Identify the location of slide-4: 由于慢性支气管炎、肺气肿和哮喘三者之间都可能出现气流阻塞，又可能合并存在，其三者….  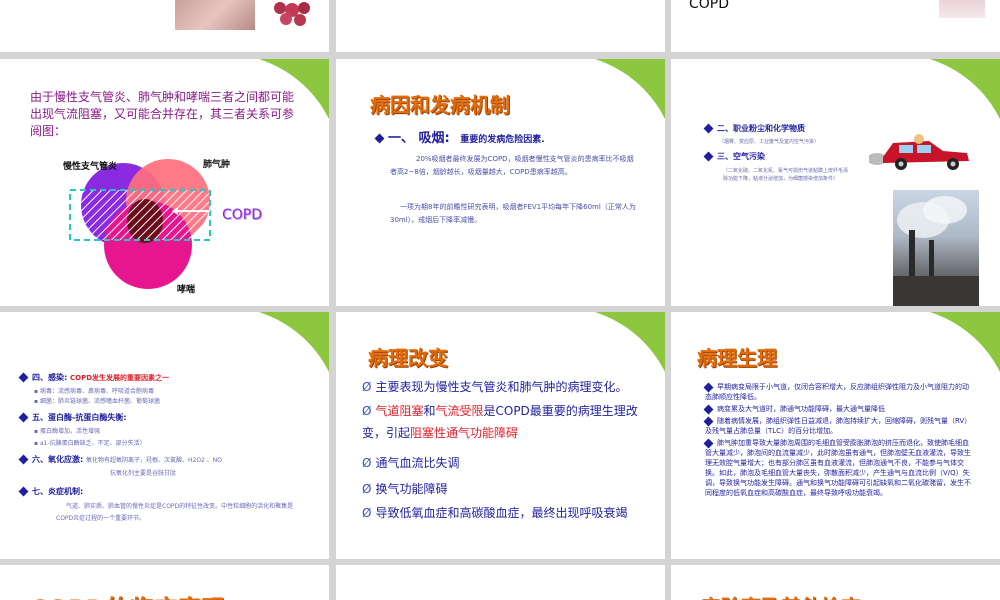
(164, 182).